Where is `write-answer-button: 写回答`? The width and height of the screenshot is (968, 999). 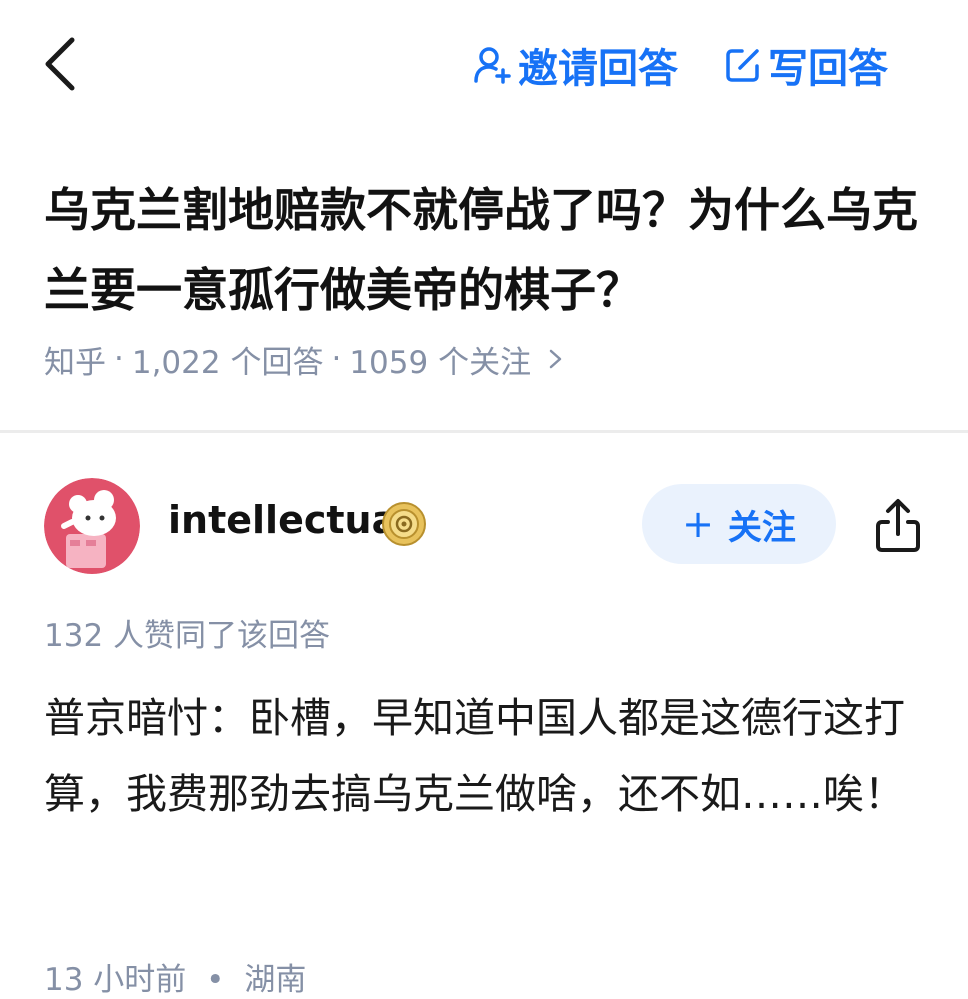
write-answer-button: 写回答 is located at coordinates (805, 66).